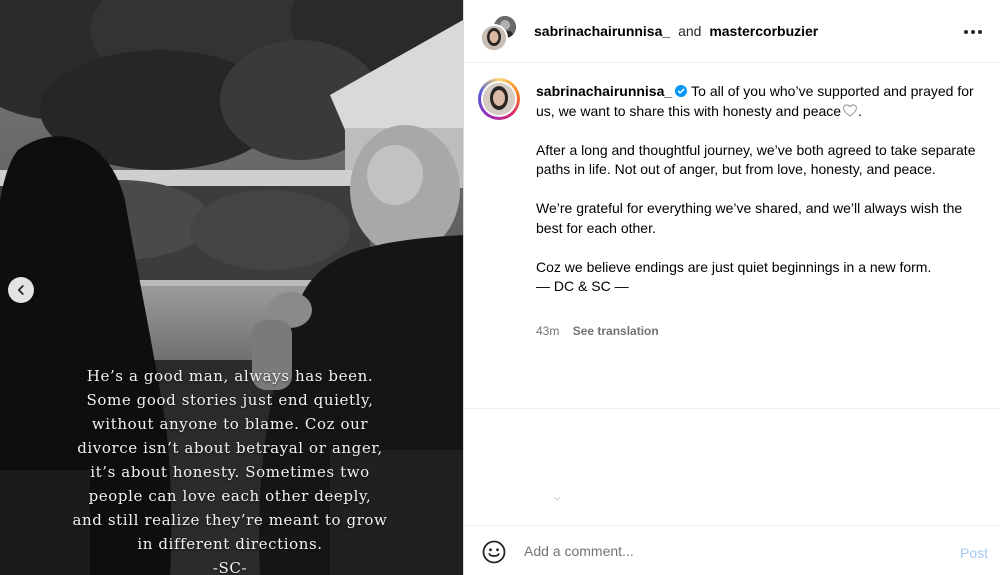 Image resolution: width=1000 pixels, height=575 pixels. I want to click on overlay-line: in different directions., so click(230, 544).